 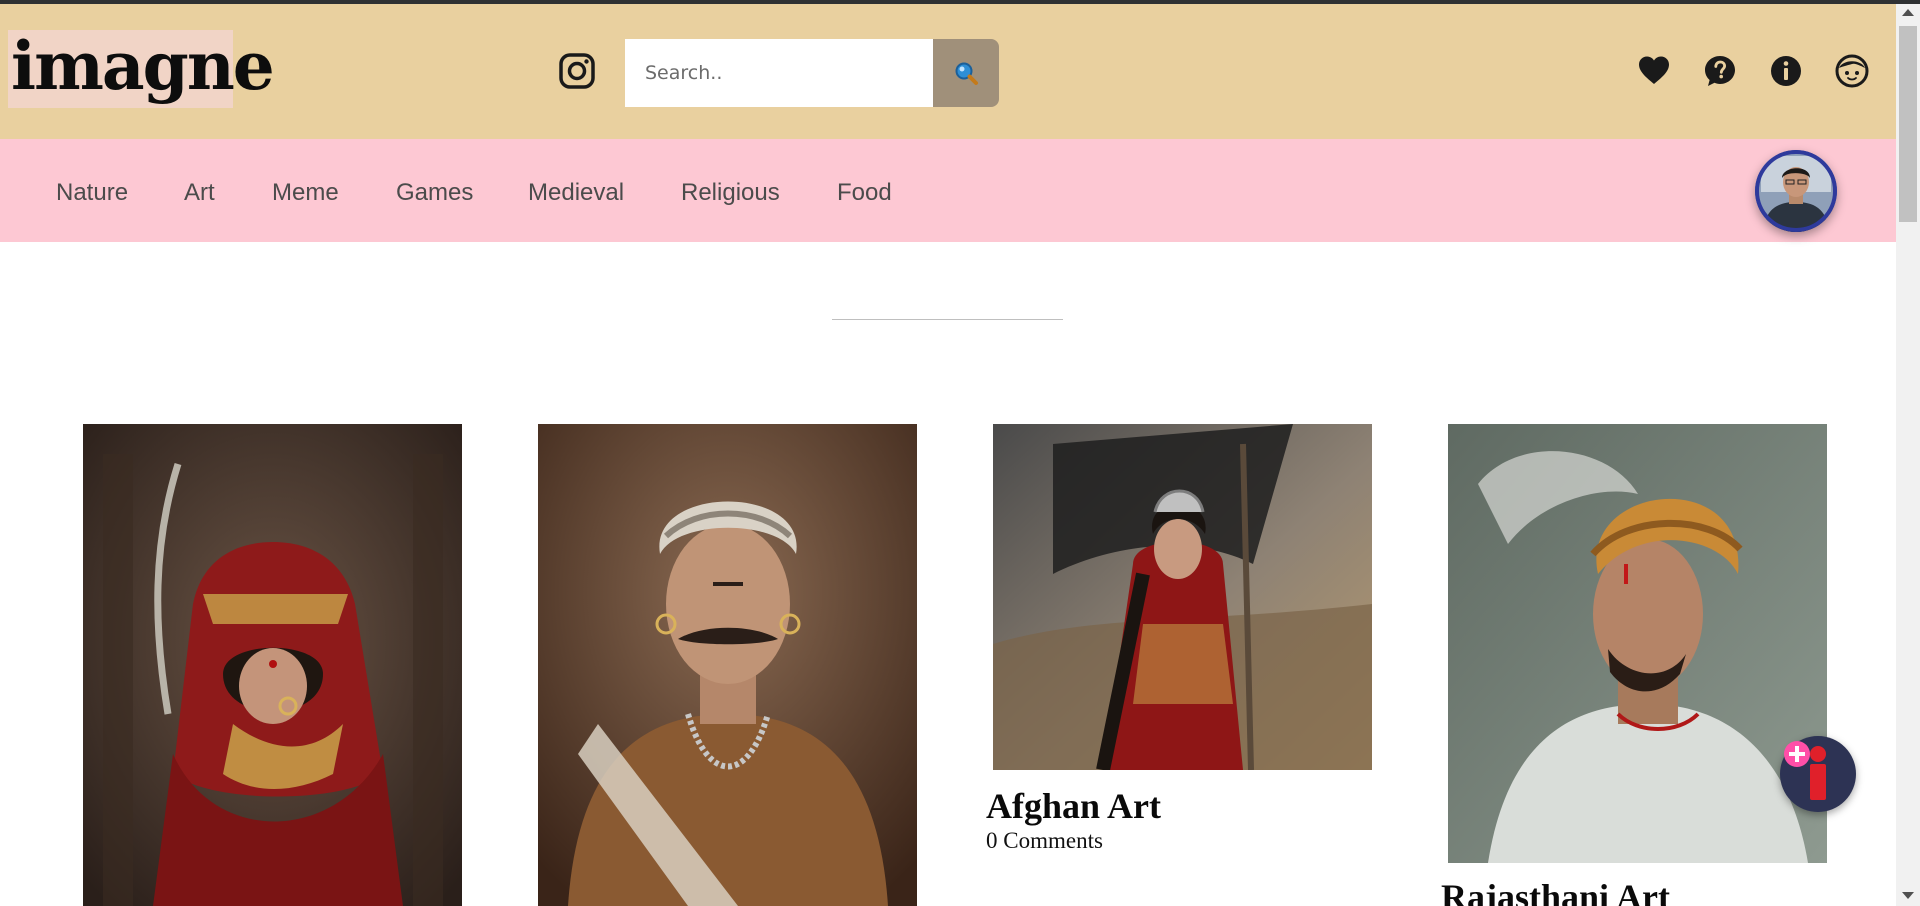 What do you see at coordinates (1044, 841) in the screenshot?
I see `card-comments: 0 Comments` at bounding box center [1044, 841].